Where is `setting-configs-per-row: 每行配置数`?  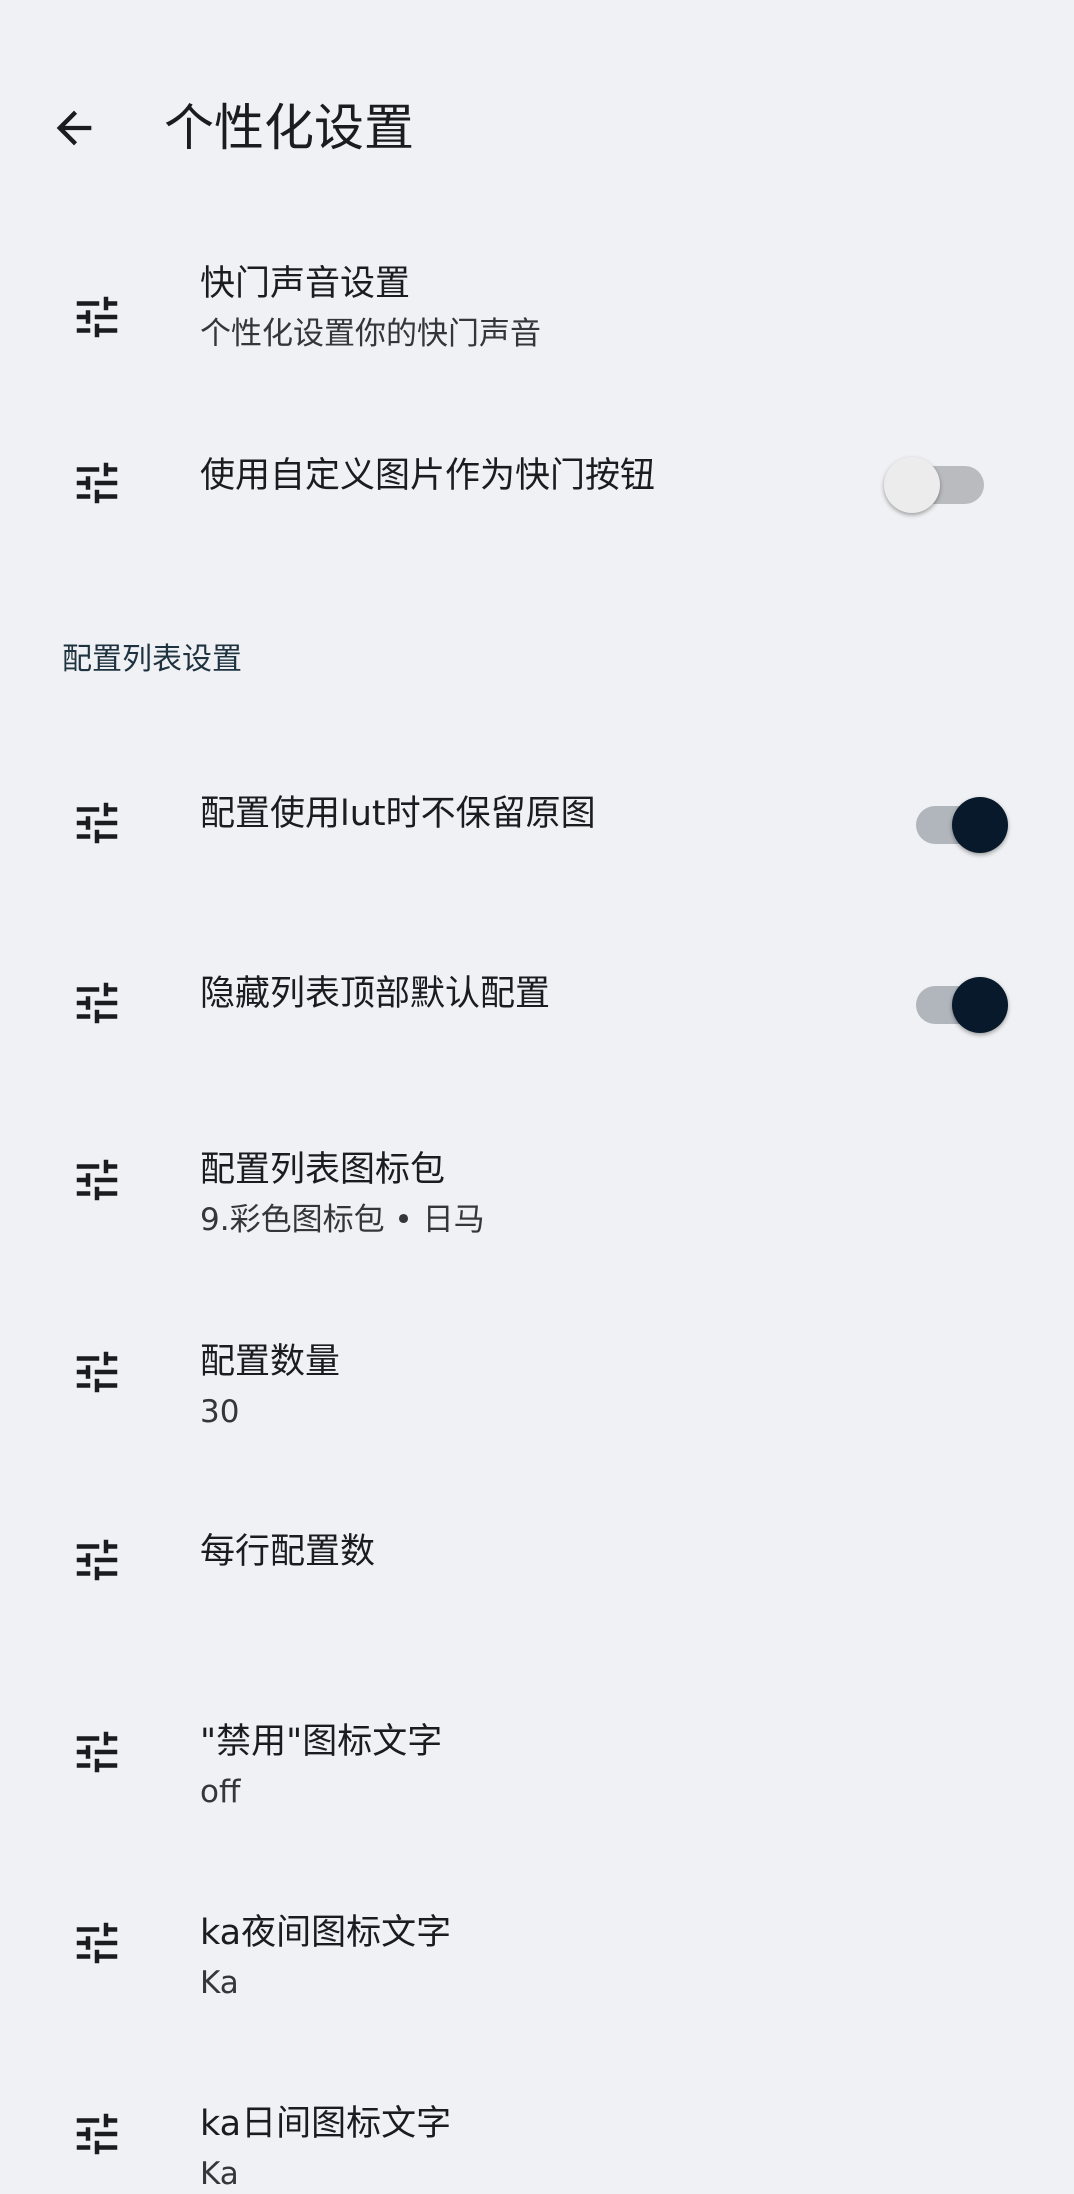 setting-configs-per-row: 每行配置数 is located at coordinates (537, 1560).